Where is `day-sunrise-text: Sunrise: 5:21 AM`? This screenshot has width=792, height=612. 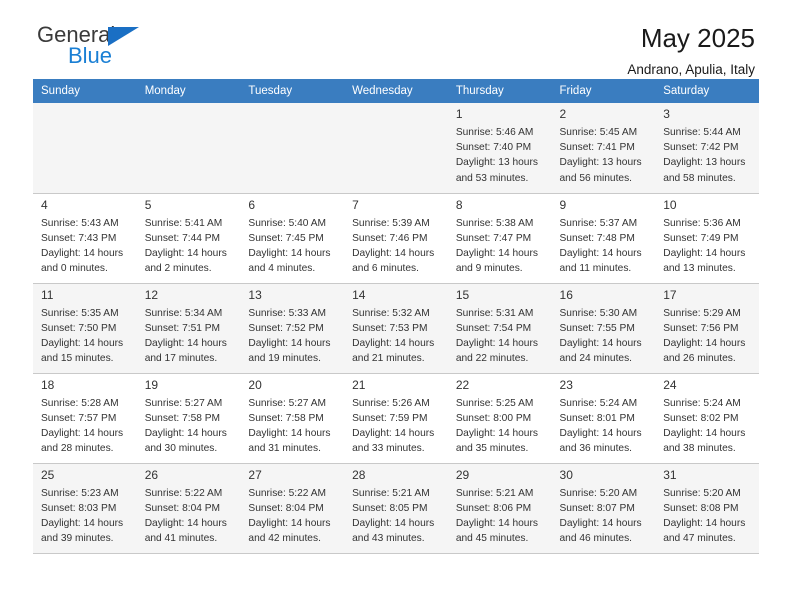 day-sunrise-text: Sunrise: 5:21 AM is located at coordinates (391, 493).